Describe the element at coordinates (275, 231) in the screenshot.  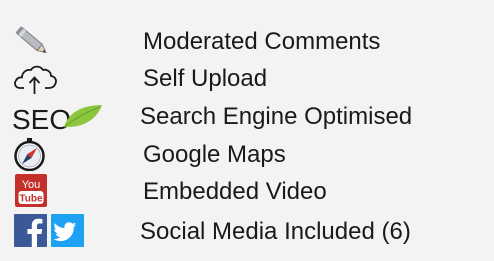
I see `feature-label: Social Media Included (6)` at that location.